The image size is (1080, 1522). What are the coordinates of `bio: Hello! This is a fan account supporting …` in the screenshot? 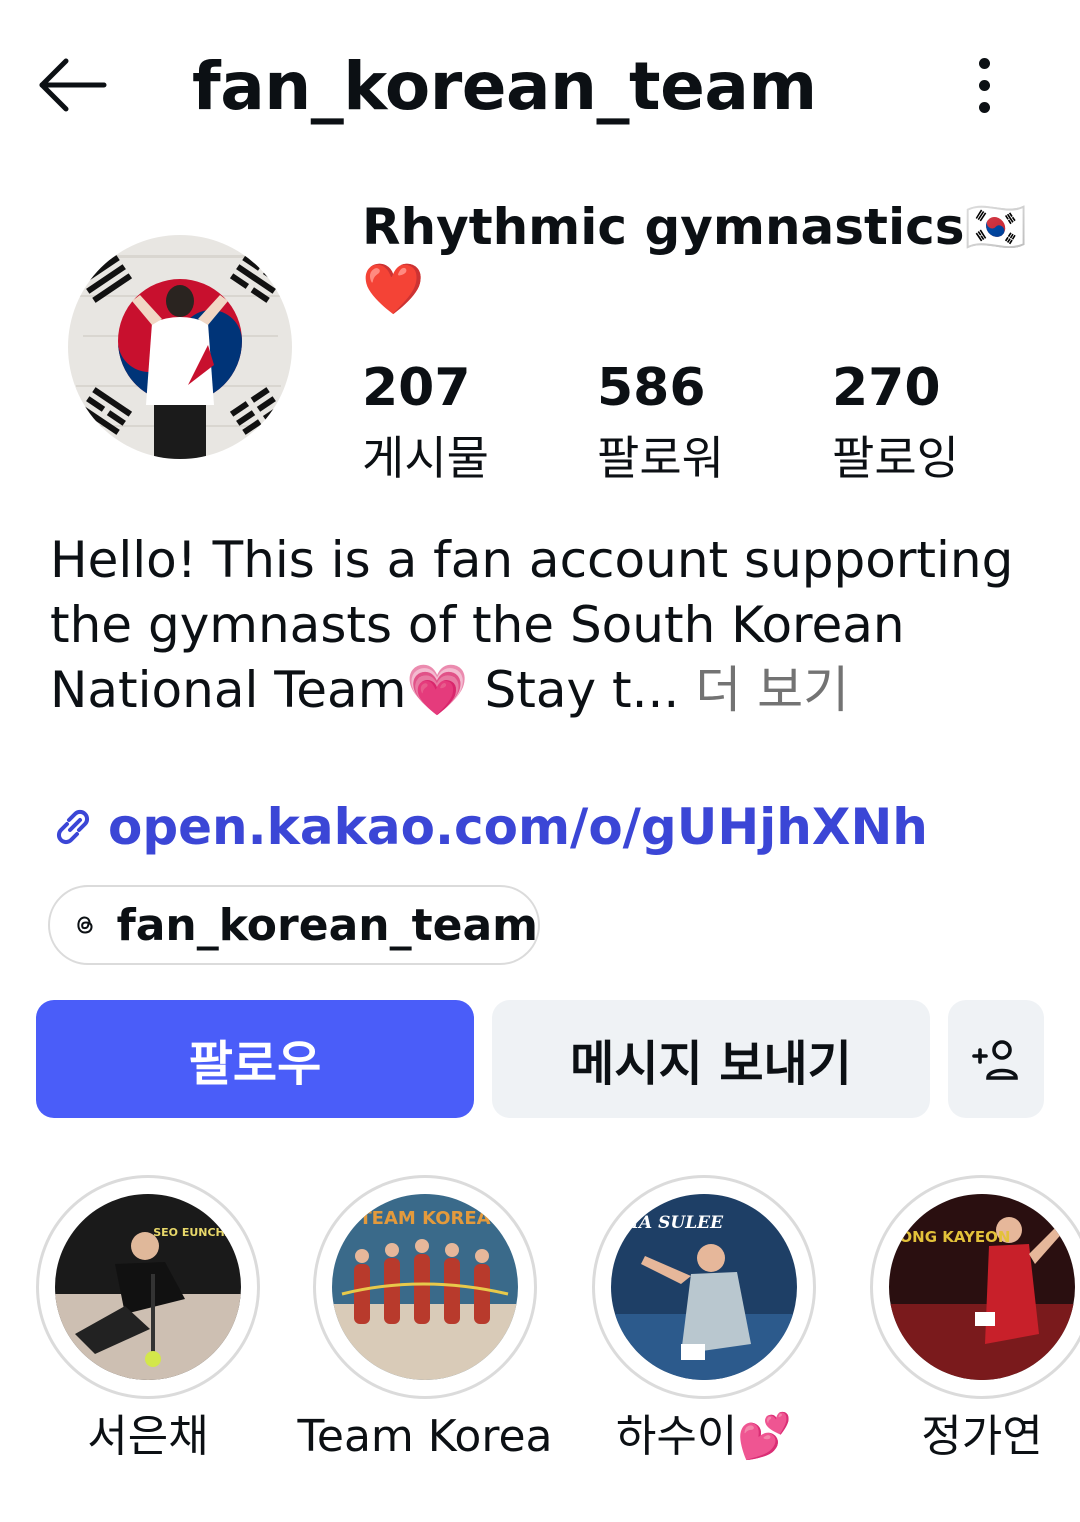 It's located at (540, 625).